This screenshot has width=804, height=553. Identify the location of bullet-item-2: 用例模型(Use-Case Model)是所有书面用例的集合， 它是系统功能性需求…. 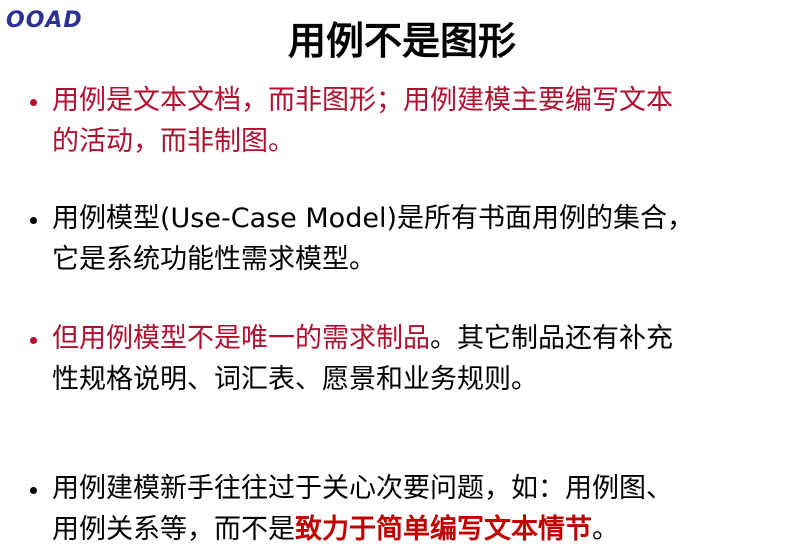
(404, 239).